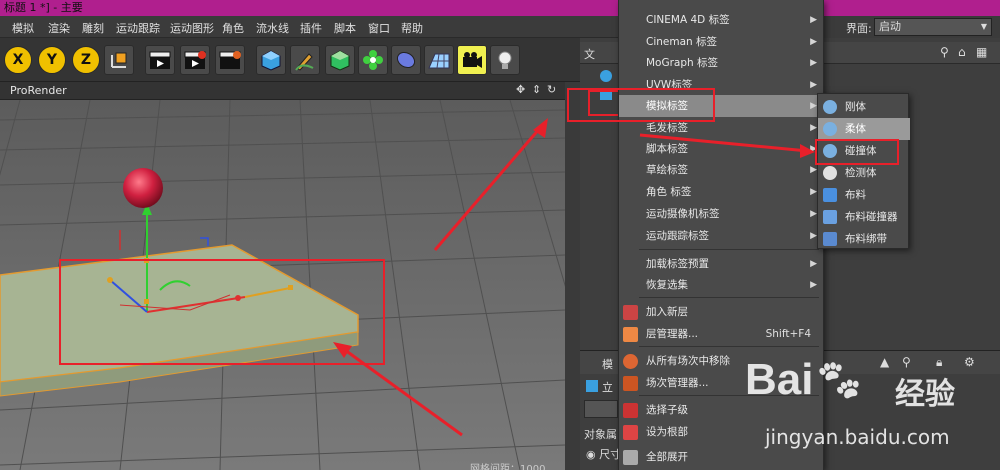  What do you see at coordinates (925, 394) in the screenshot?
I see `watermark-brand2: 经验` at bounding box center [925, 394].